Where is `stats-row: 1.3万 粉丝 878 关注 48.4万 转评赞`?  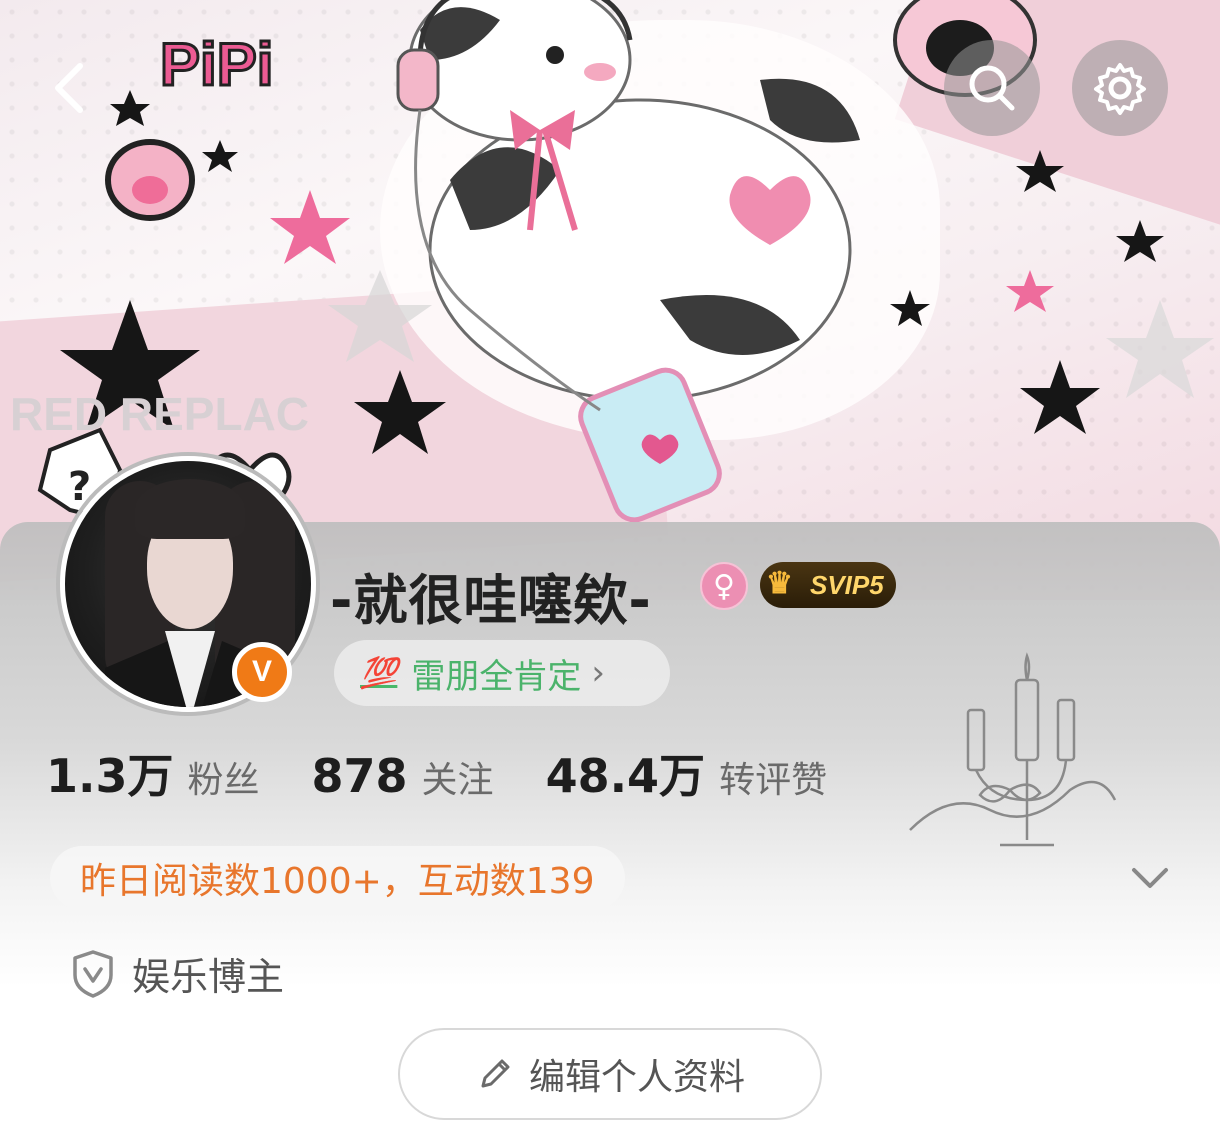
stats-row: 1.3万 粉丝 878 关注 48.4万 转评赞 is located at coordinates (462, 773).